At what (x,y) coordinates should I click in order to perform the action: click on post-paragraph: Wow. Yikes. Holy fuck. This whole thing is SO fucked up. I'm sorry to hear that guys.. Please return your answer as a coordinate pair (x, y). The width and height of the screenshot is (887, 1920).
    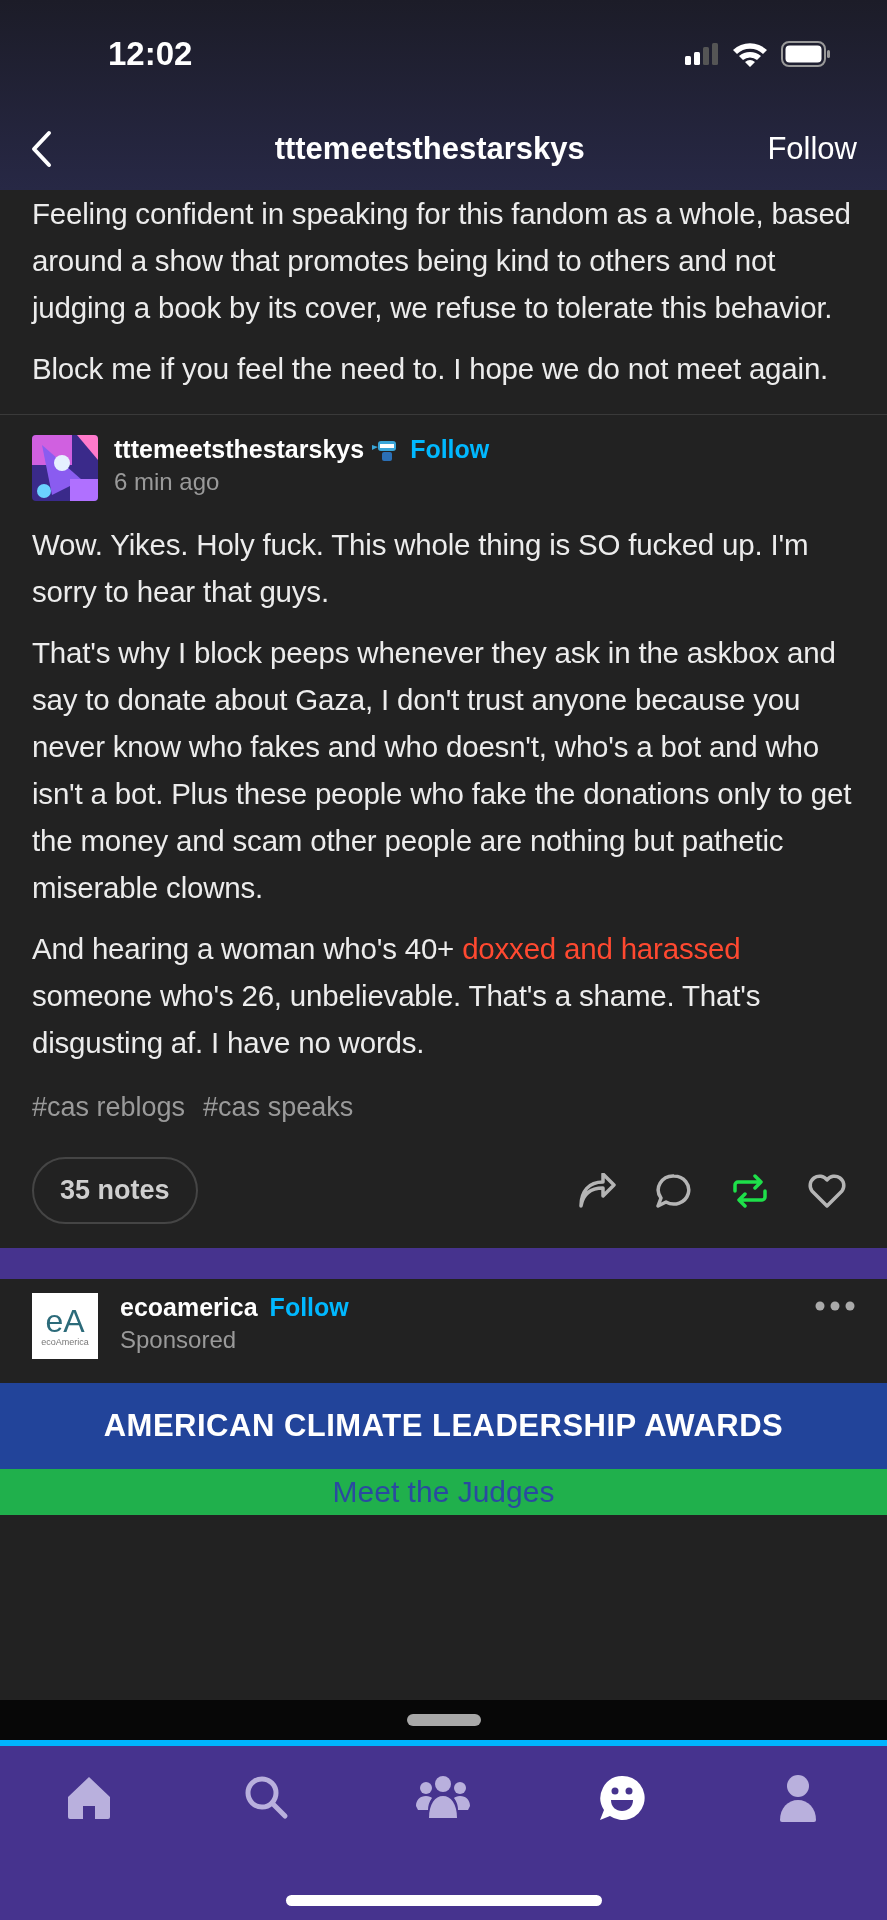
    Looking at the image, I should click on (421, 568).